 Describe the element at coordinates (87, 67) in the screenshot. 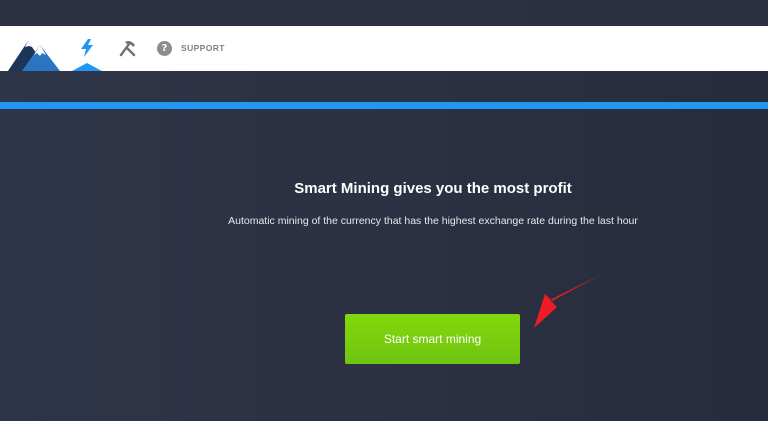

I see `active-tab-indicator` at that location.